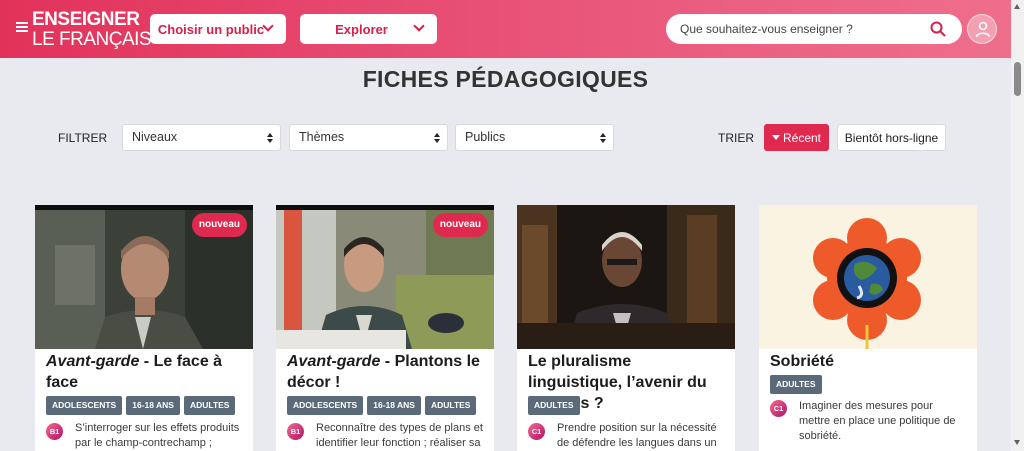 This screenshot has height=451, width=1024. I want to click on scrollbar-thumb, so click(1017, 79).